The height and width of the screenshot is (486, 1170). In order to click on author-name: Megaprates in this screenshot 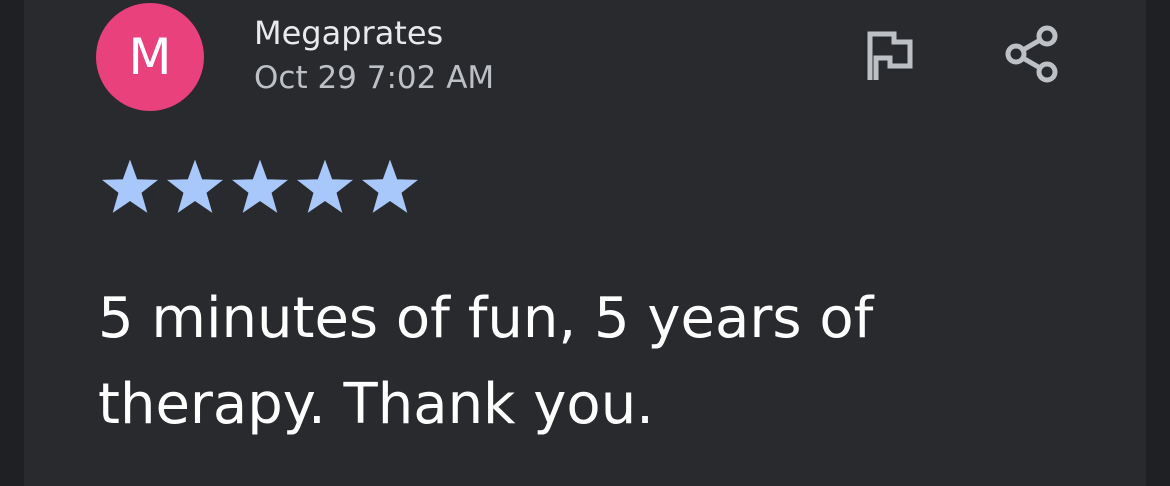, I will do `click(349, 33)`.